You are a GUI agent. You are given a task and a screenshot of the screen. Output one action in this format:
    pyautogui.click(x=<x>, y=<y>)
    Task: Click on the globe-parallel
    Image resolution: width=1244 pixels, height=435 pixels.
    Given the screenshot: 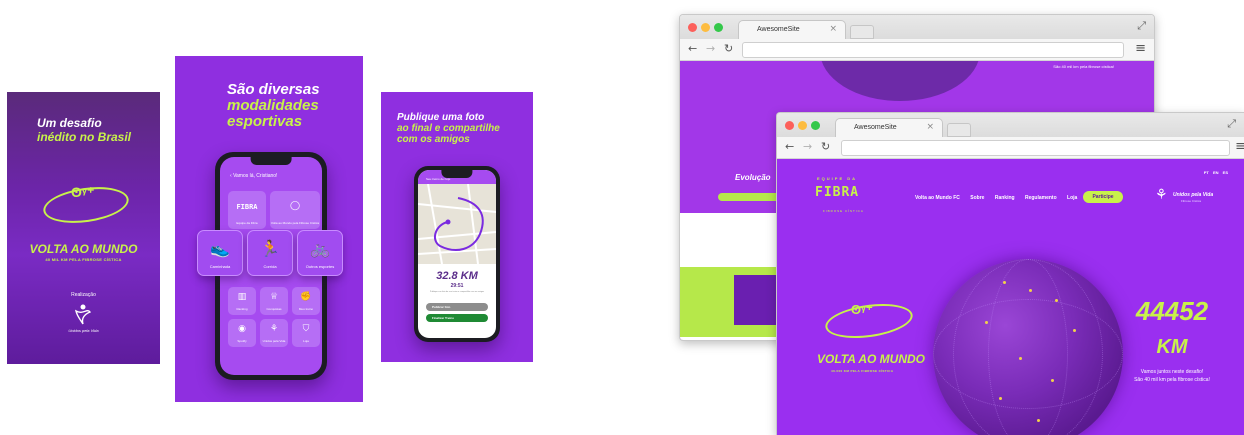 What is the action you would take?
    pyautogui.click(x=1028, y=354)
    